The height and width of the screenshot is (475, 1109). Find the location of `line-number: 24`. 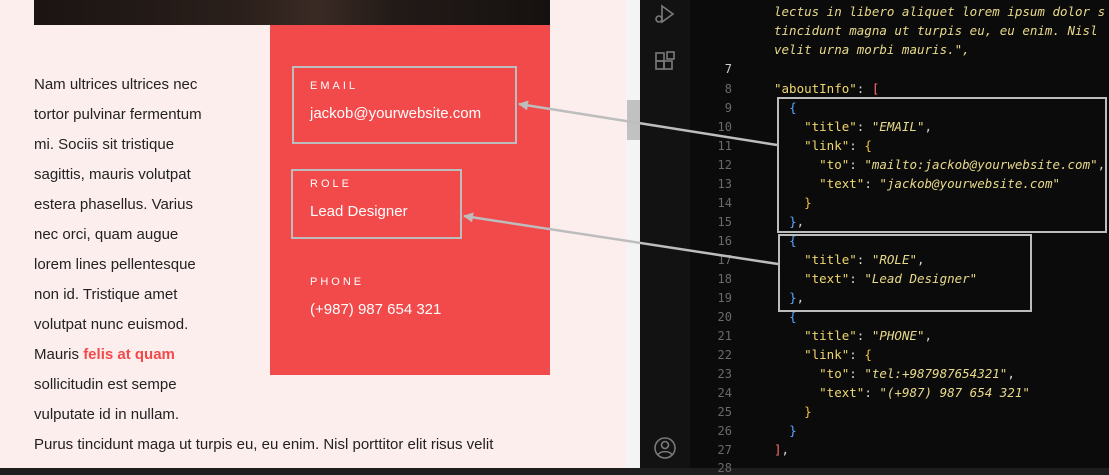

line-number: 24 is located at coordinates (724, 393).